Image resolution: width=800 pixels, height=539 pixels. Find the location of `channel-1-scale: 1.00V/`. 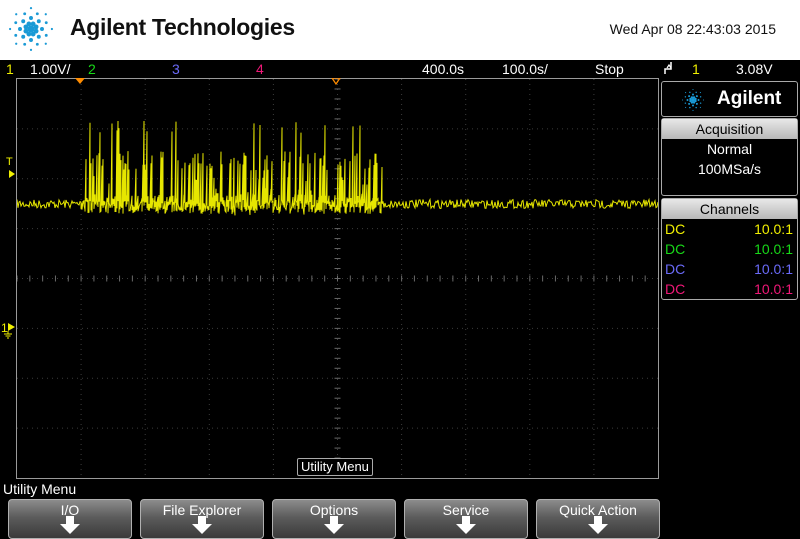

channel-1-scale: 1.00V/ is located at coordinates (50, 69).